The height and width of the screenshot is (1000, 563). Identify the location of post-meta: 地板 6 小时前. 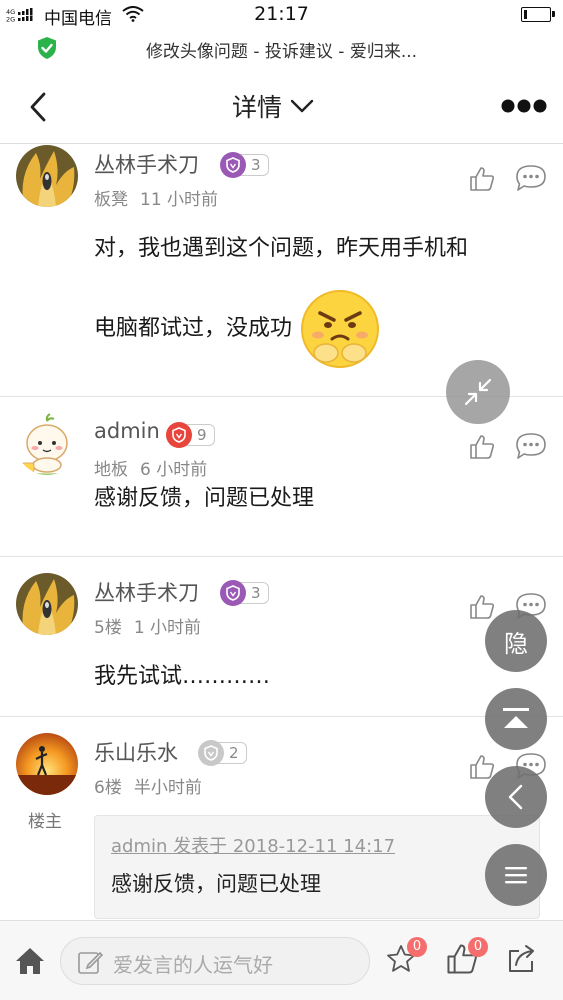
(150, 467).